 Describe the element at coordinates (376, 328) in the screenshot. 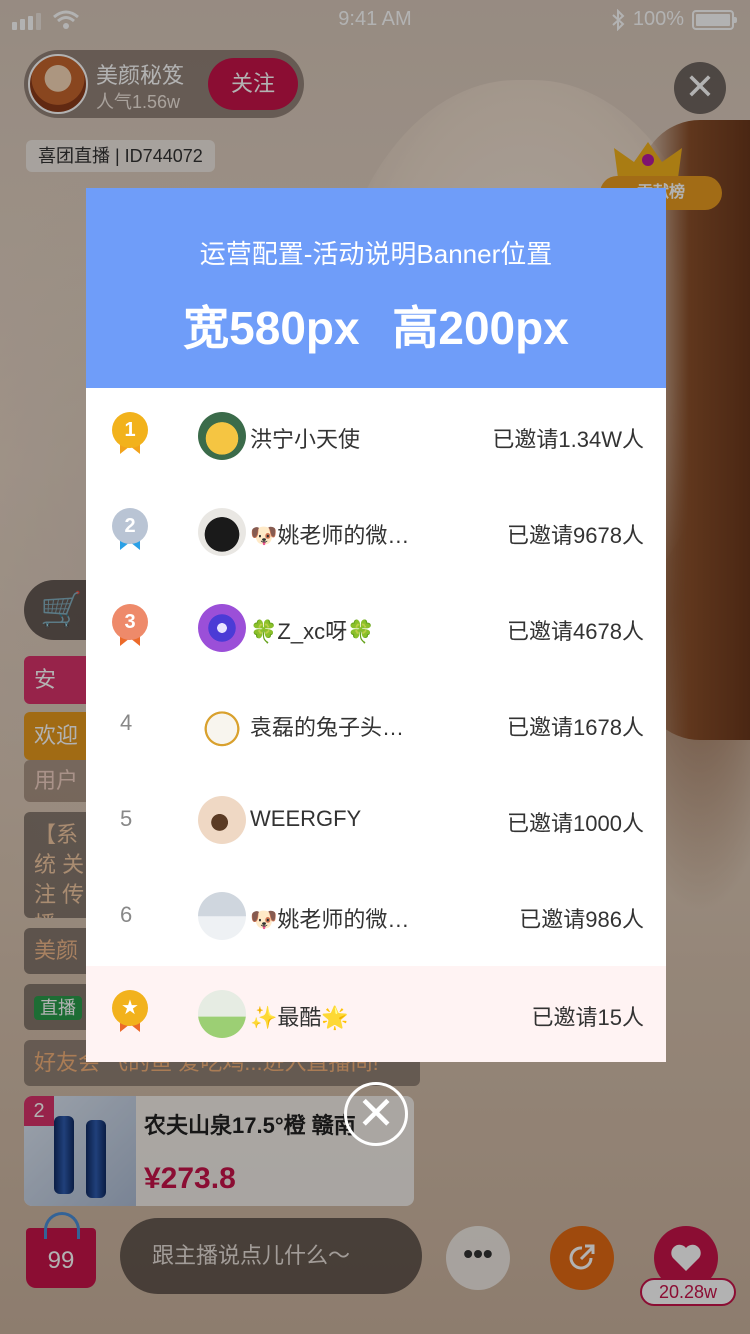

I see `banner-size: 宽580px 高200px` at that location.